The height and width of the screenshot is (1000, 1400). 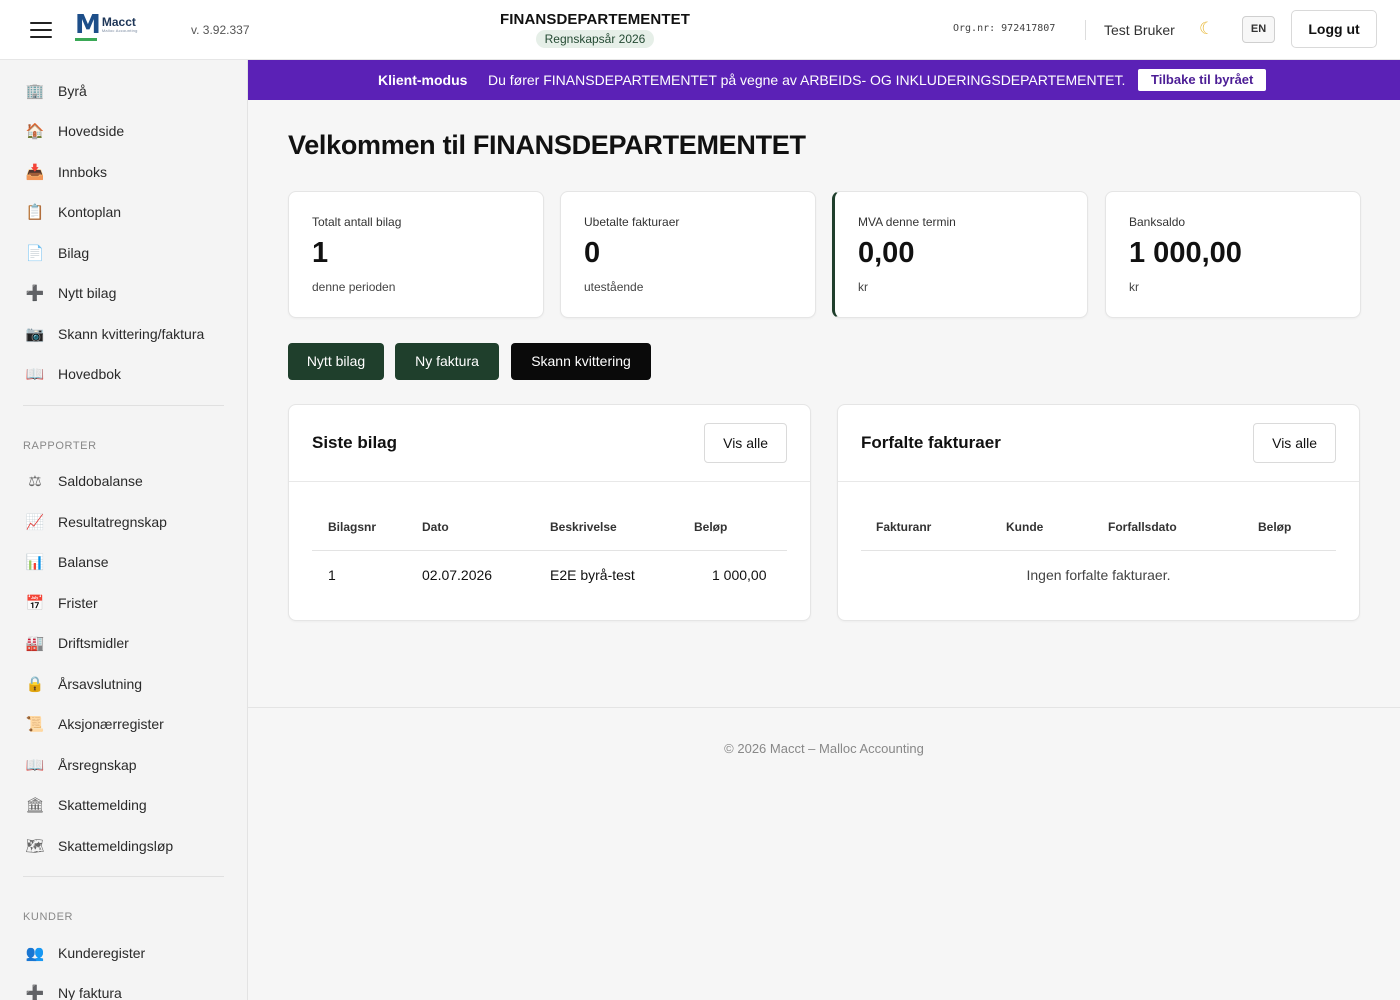 What do you see at coordinates (35, 953) in the screenshot?
I see `users-icon: 👥` at bounding box center [35, 953].